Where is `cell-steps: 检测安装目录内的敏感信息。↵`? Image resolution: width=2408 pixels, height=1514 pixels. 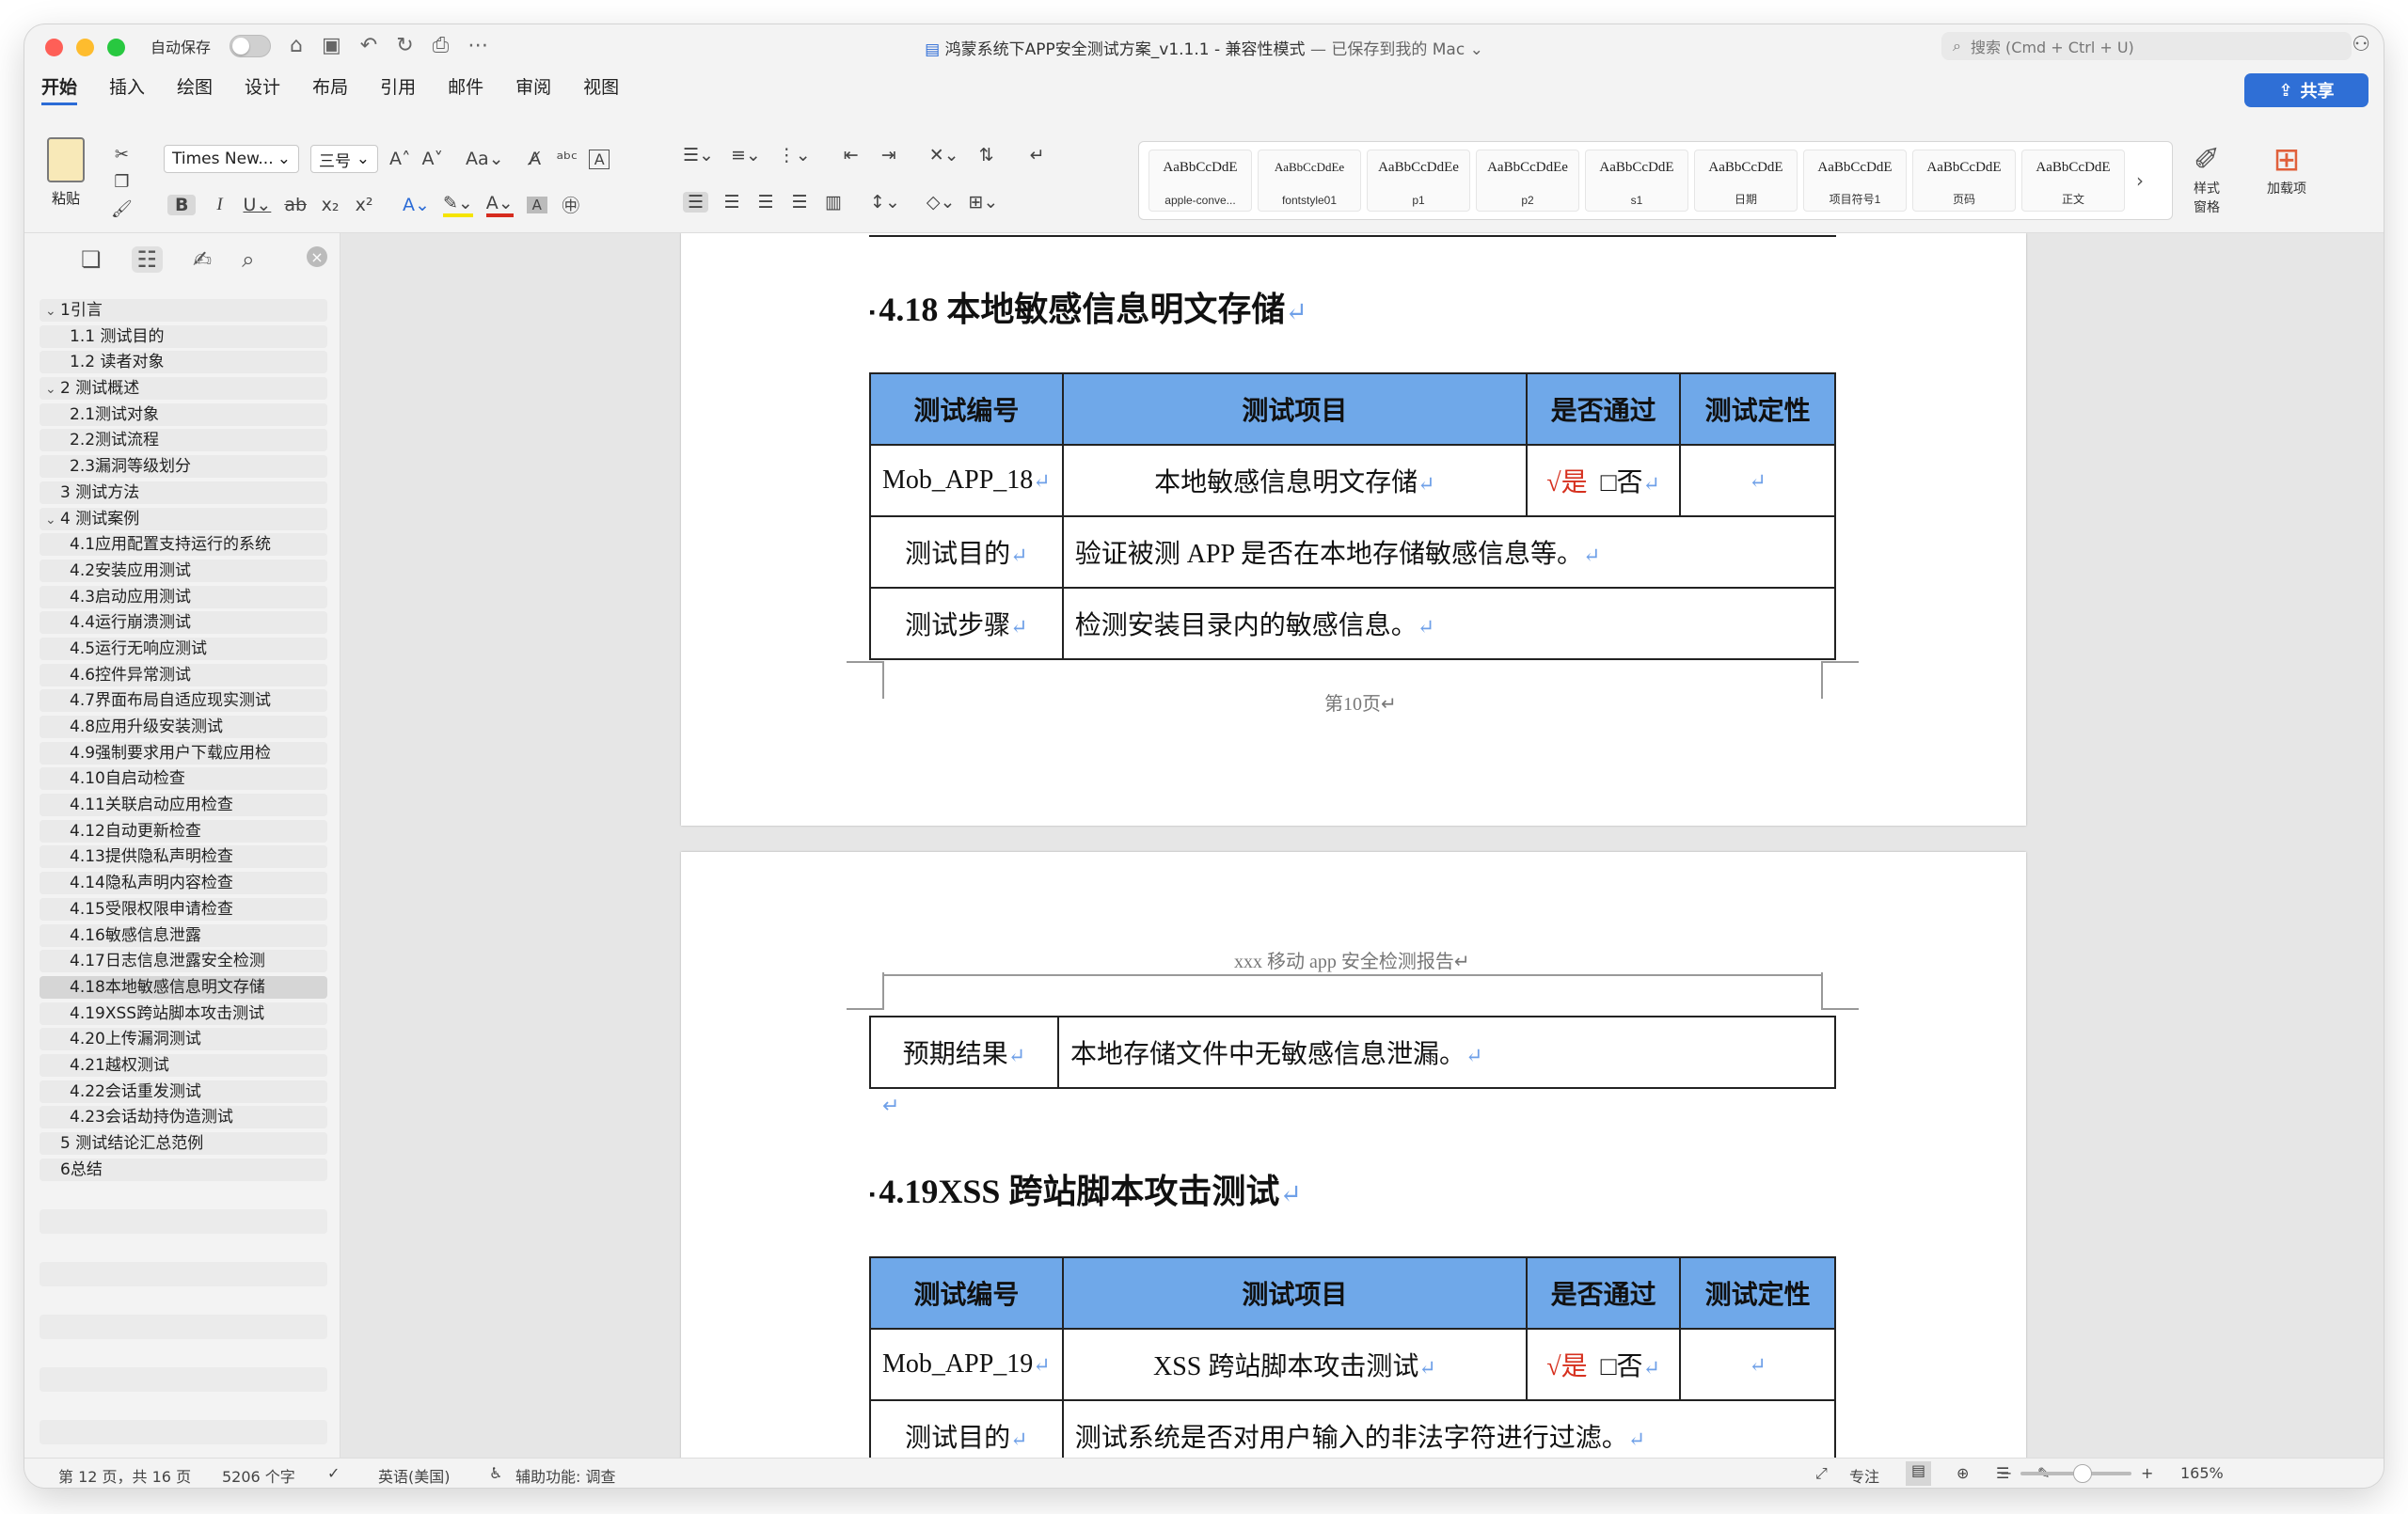
cell-steps: 检测安装目录内的敏感信息。↵ is located at coordinates (1449, 623).